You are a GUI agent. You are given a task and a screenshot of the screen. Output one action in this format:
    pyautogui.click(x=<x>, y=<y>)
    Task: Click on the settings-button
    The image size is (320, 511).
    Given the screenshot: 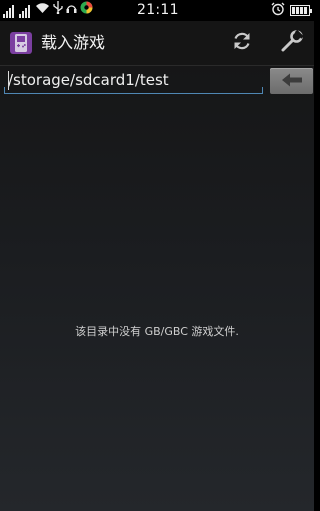 What is the action you would take?
    pyautogui.click(x=292, y=43)
    